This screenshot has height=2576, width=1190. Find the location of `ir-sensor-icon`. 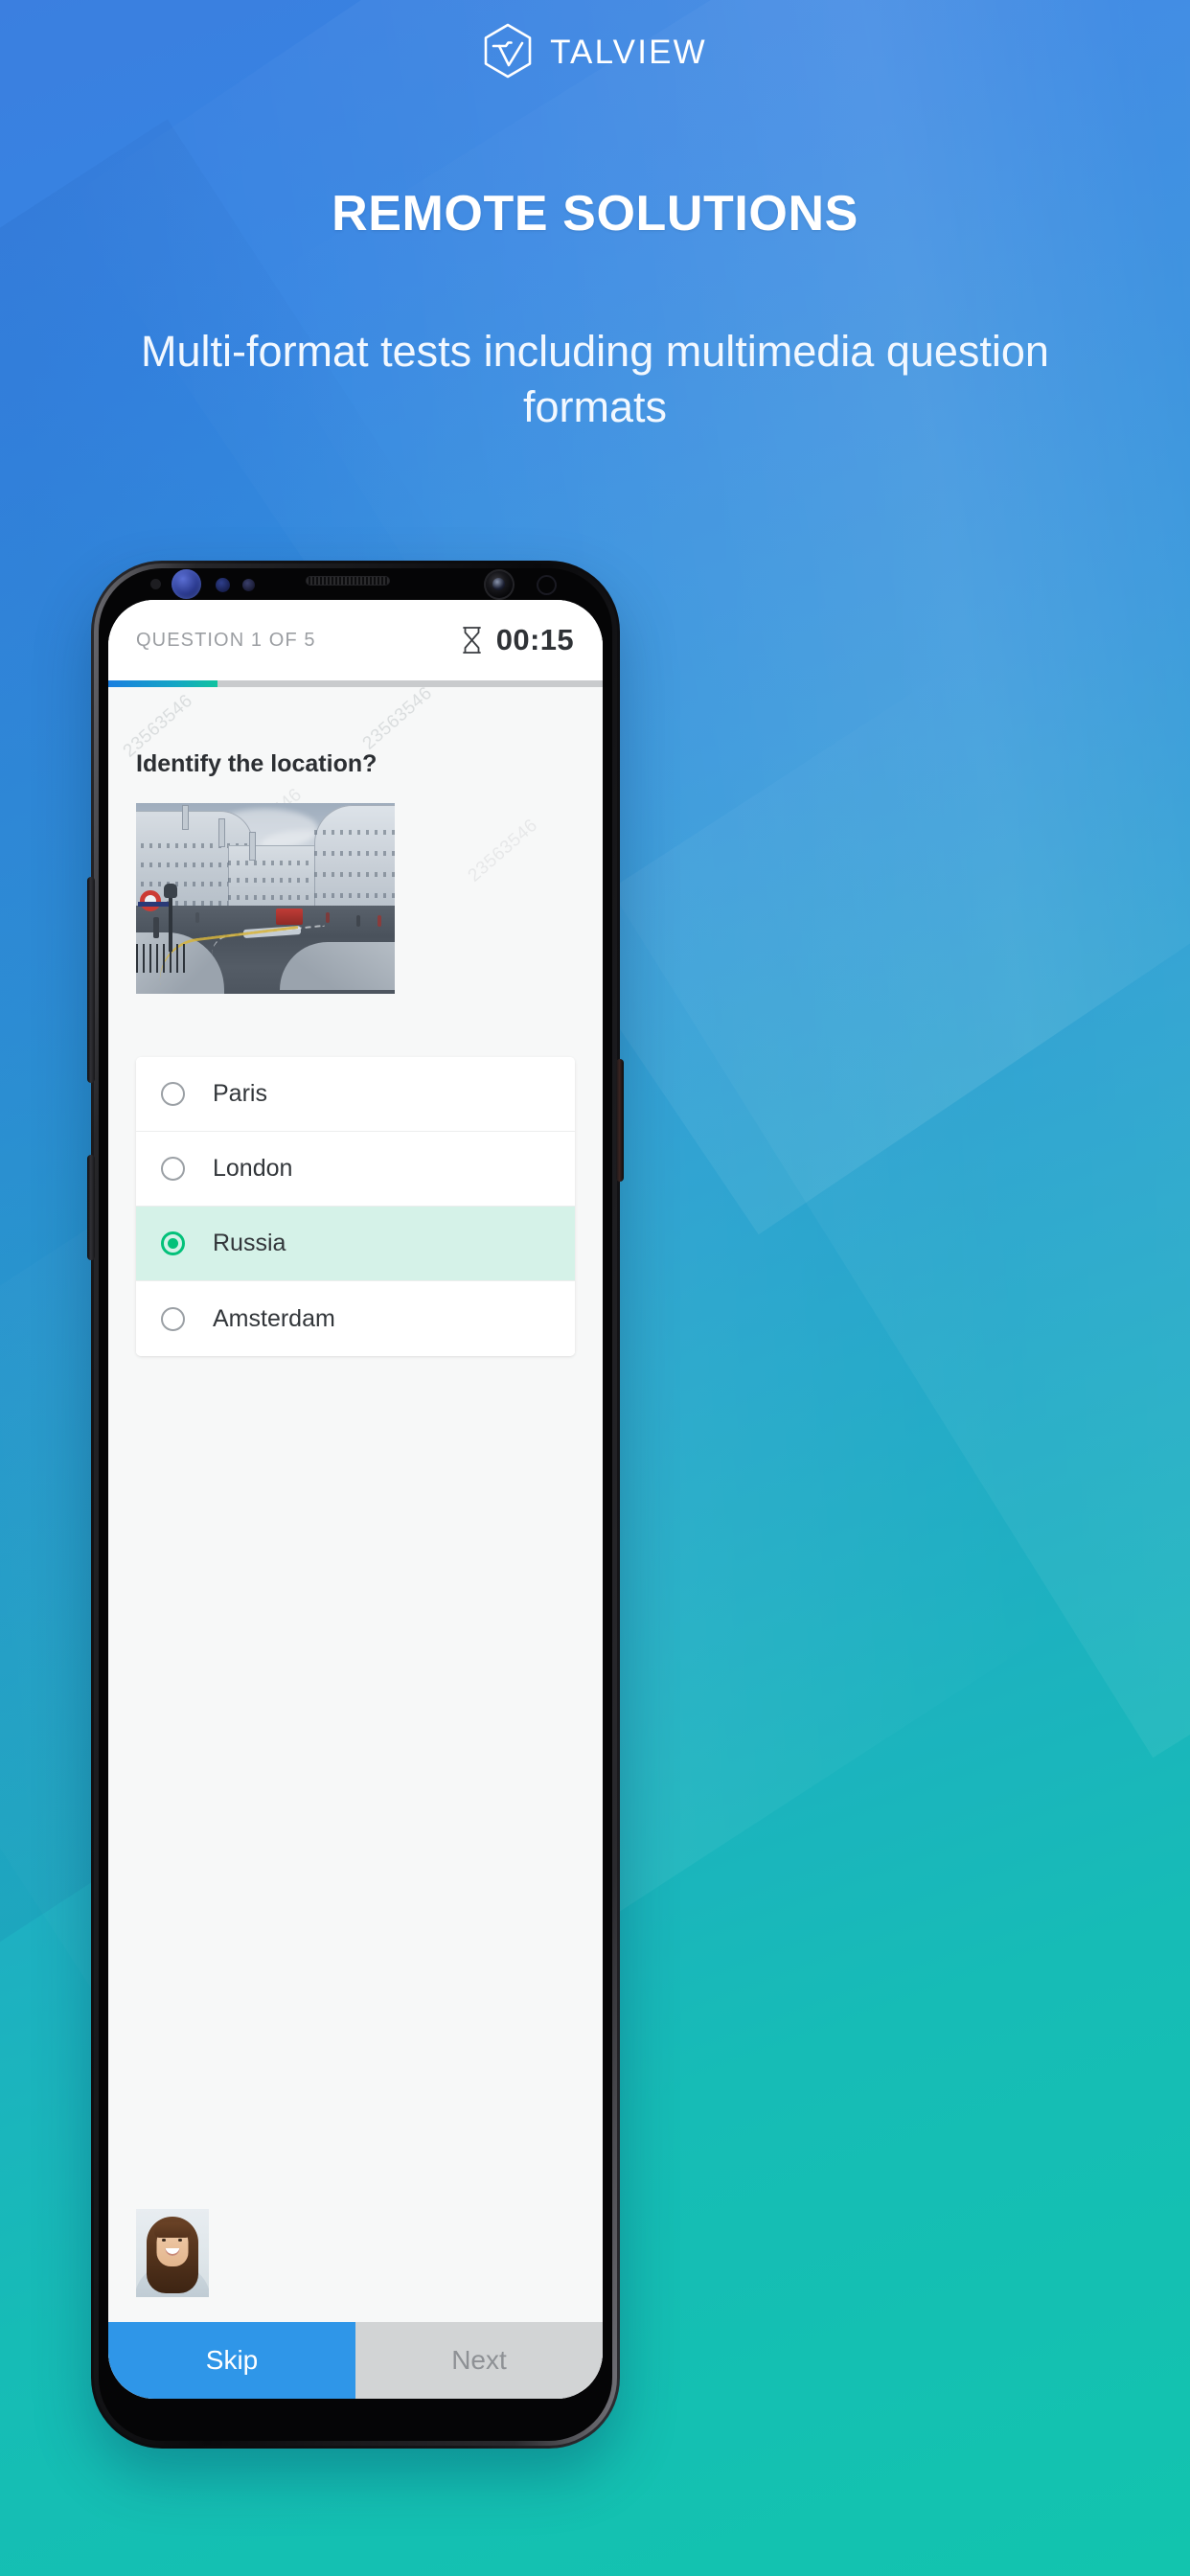

ir-sensor-icon is located at coordinates (223, 585).